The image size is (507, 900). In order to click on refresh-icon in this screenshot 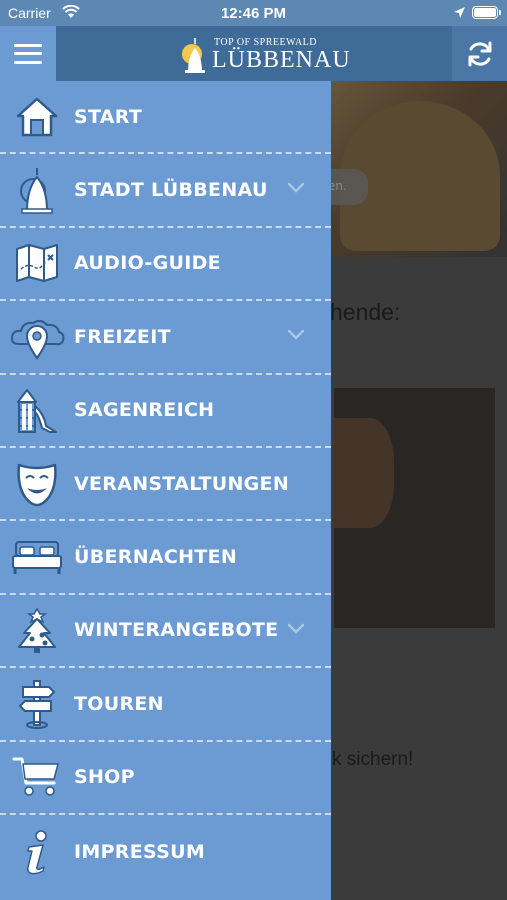, I will do `click(479, 53)`.